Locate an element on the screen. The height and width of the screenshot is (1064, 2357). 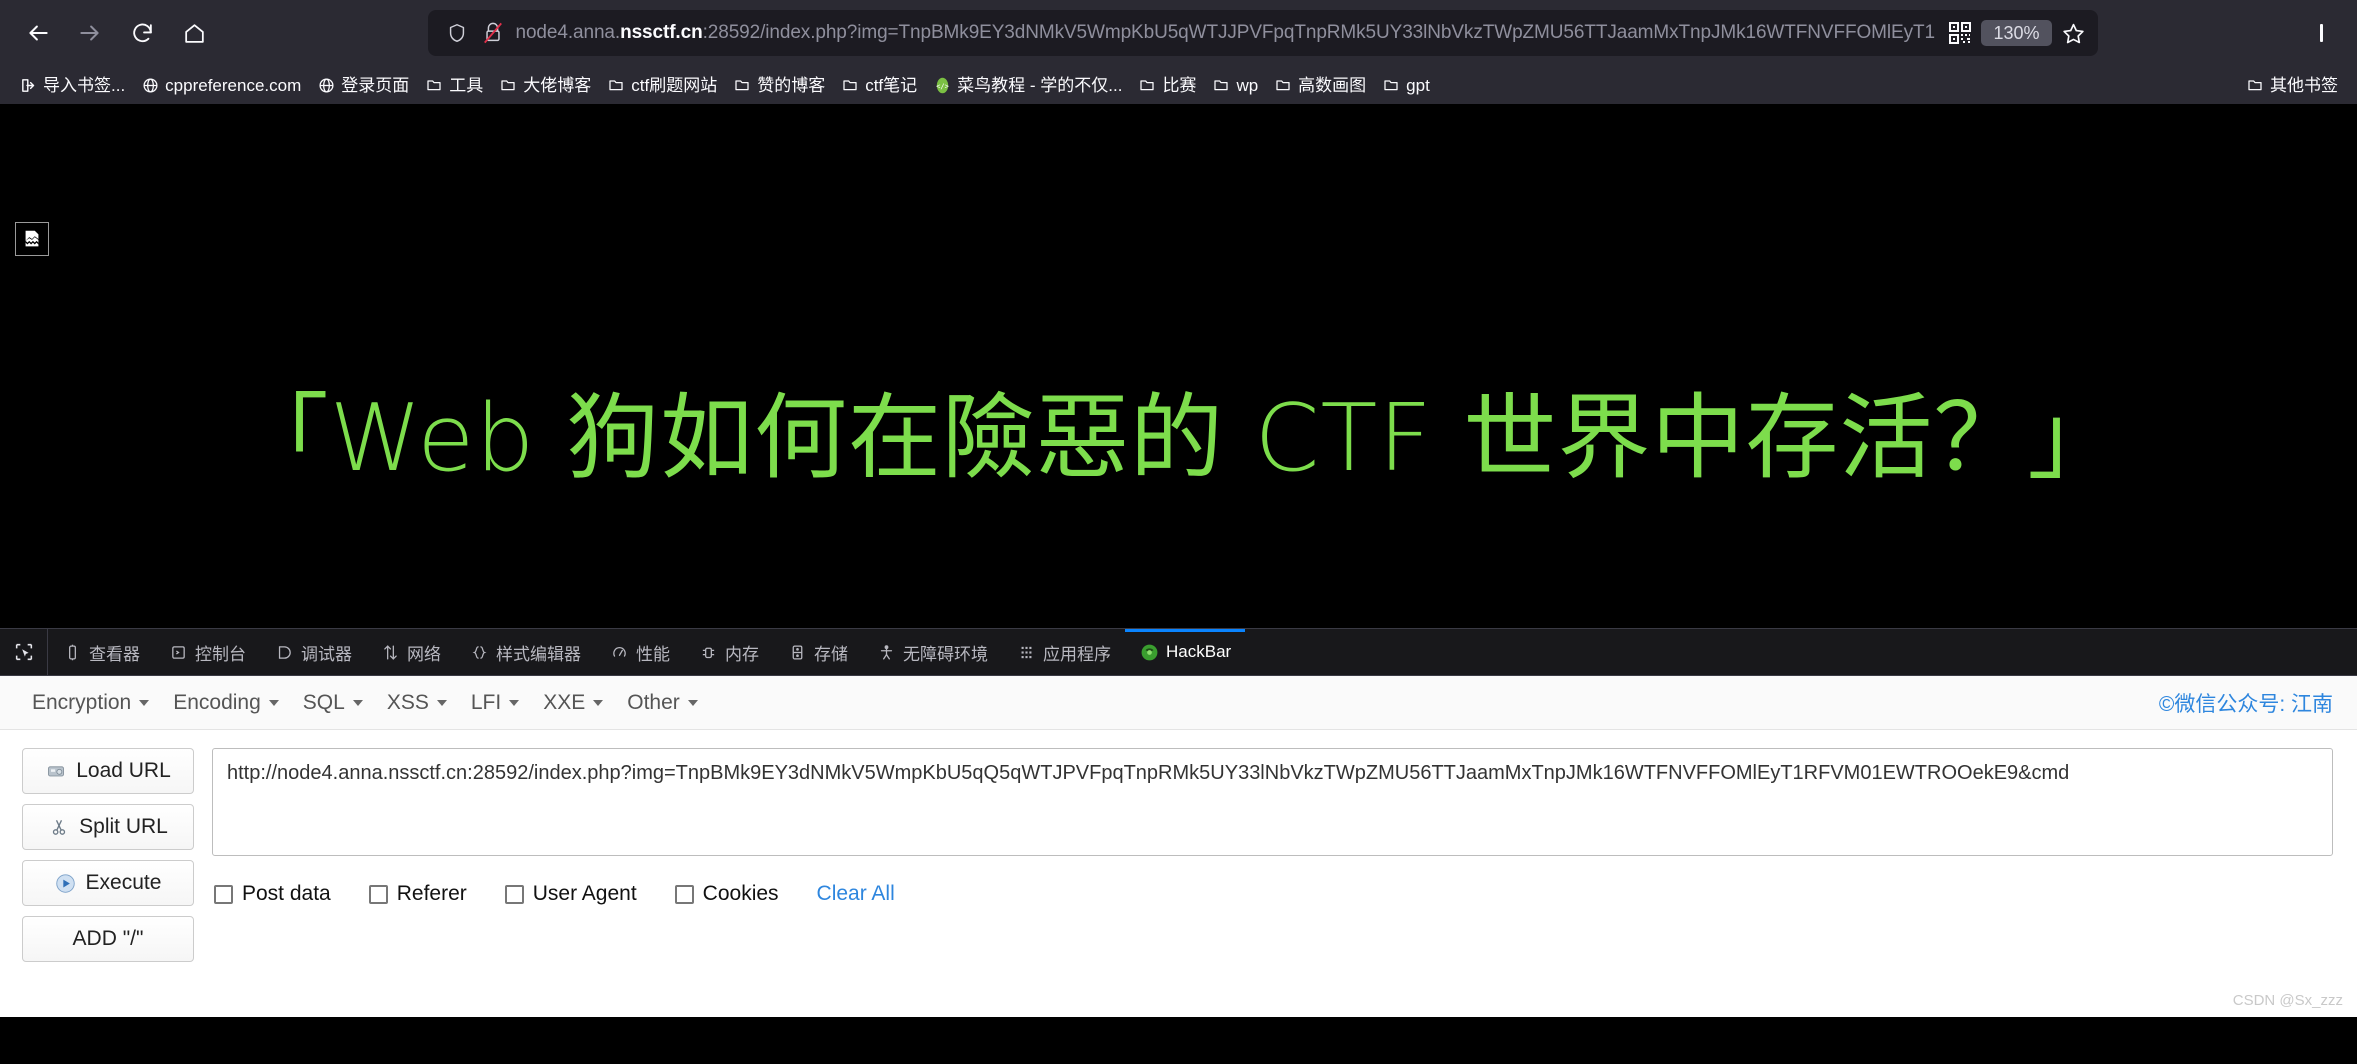
insecure-lock-icon is located at coordinates (493, 33).